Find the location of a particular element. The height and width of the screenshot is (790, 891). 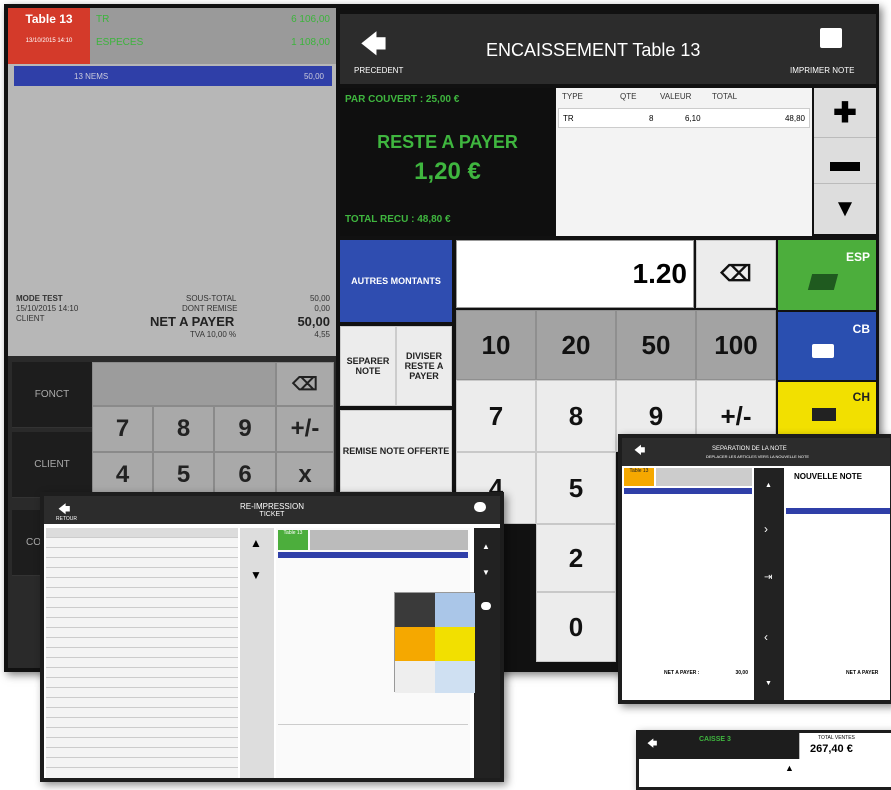

key-0: 0 is located at coordinates (576, 627).